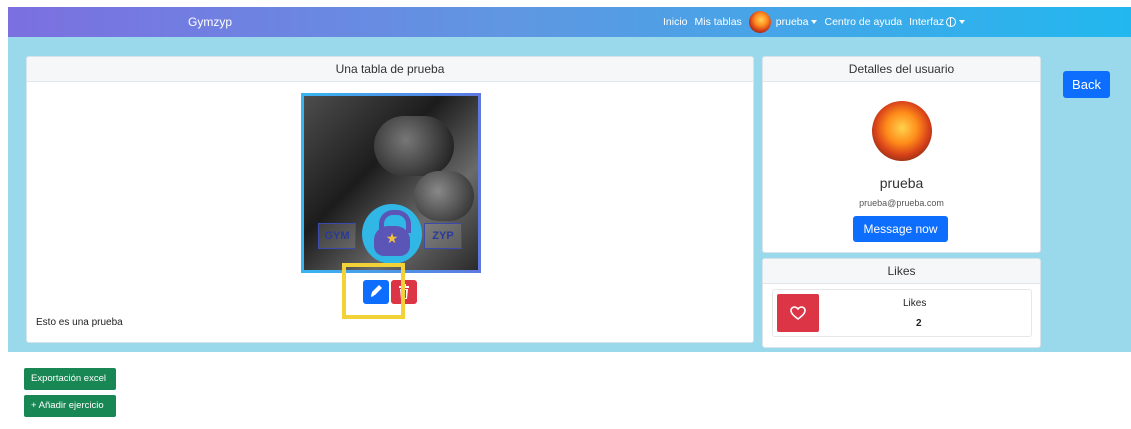 The width and height of the screenshot is (1131, 429). I want to click on back-button: Back, so click(1086, 84).